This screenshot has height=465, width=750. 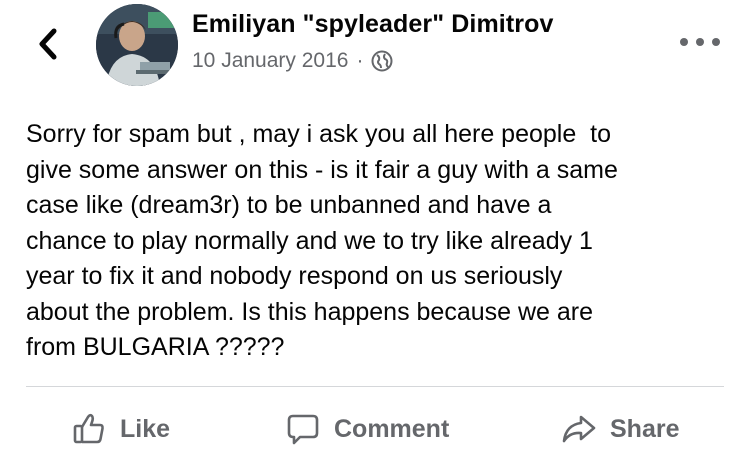 I want to click on author-name: Emiliyan "spyleader" Dimitrov, so click(x=372, y=24).